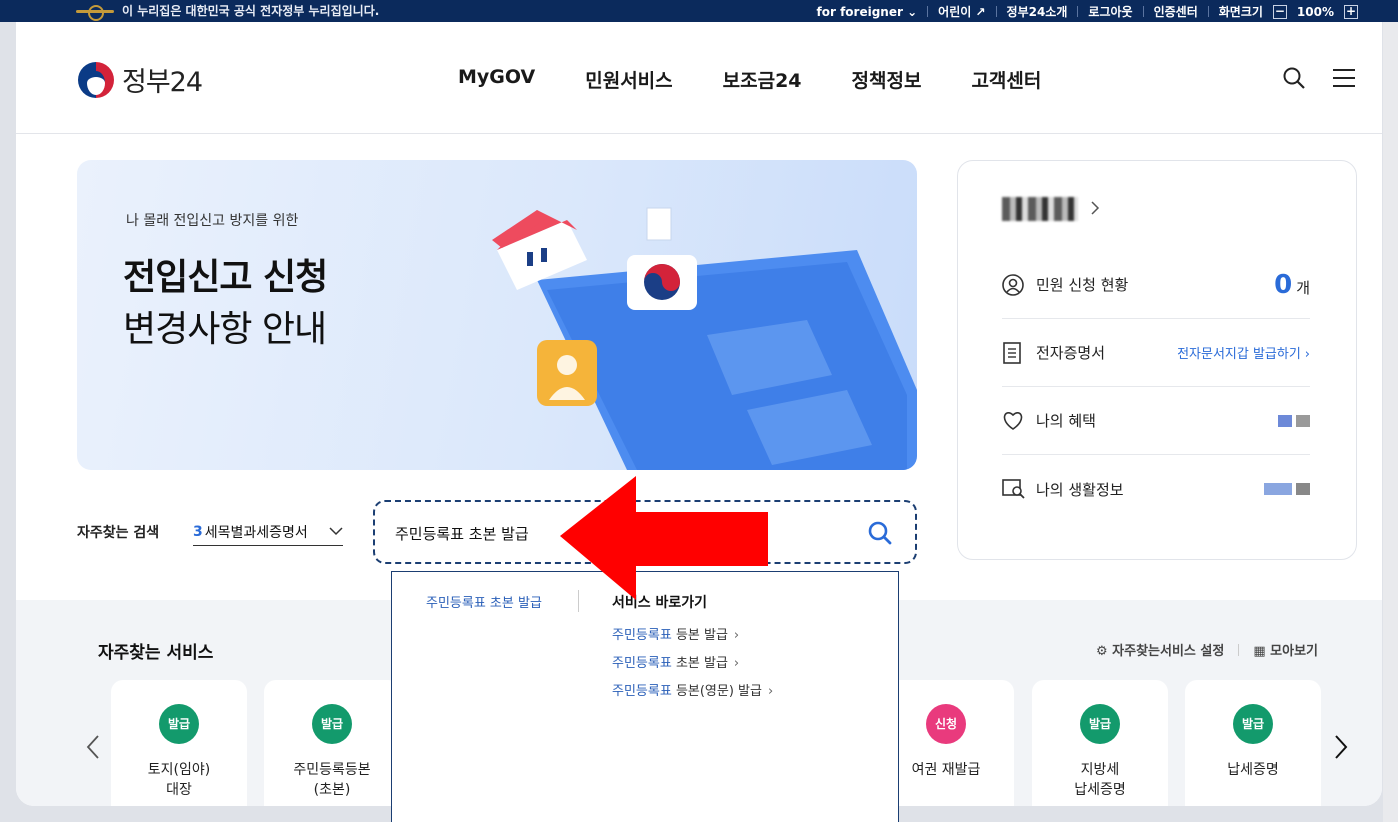 This screenshot has width=1398, height=822. I want to click on nav-policy-info: 정책정보, so click(887, 79).